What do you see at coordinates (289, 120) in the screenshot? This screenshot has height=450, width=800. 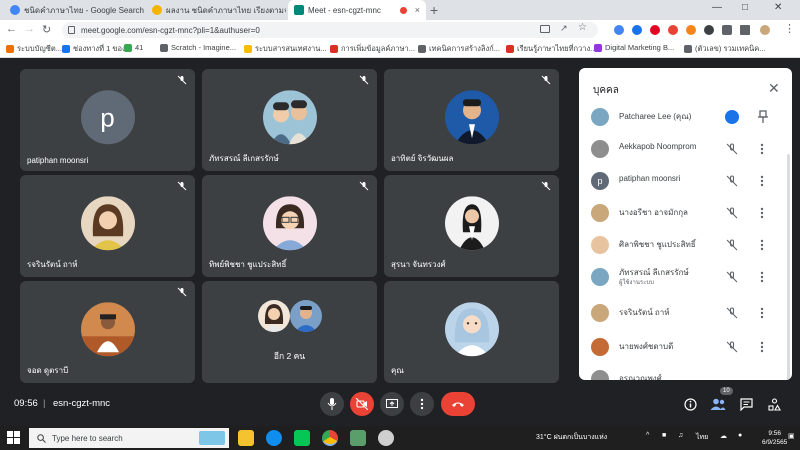 I see `participant-tile: ภัทรสรณ์ ลีเกสรรักษ์` at bounding box center [289, 120].